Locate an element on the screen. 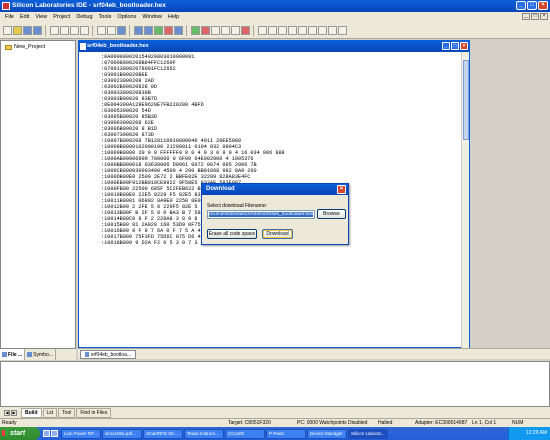 This screenshot has height=440, width=550. registers-icon is located at coordinates (292, 30).